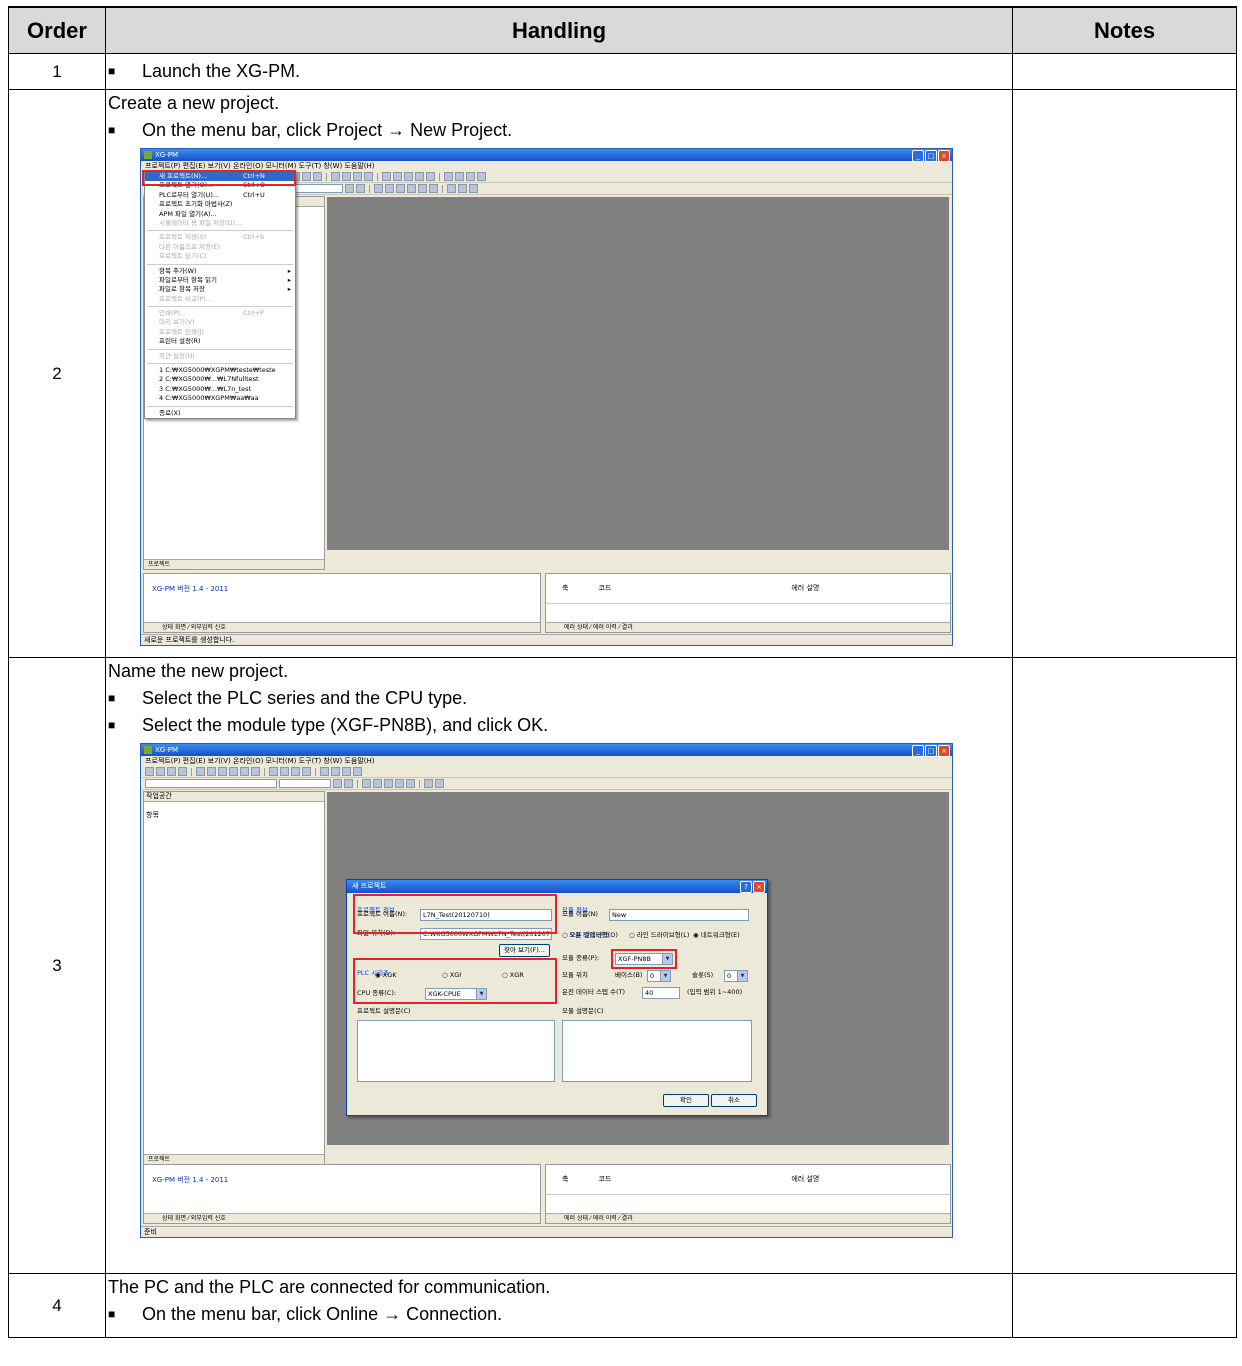  What do you see at coordinates (679, 915) in the screenshot?
I see `module-name-input: New` at bounding box center [679, 915].